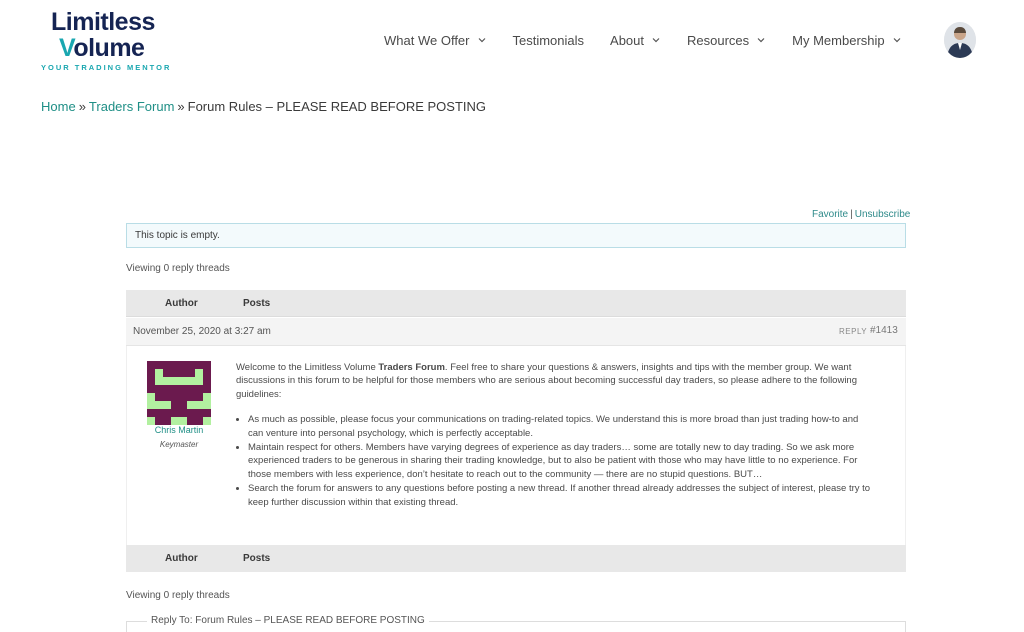 The width and height of the screenshot is (1024, 632). Describe the element at coordinates (109, 48) in the screenshot. I see `logo-line2-rest: olume` at that location.